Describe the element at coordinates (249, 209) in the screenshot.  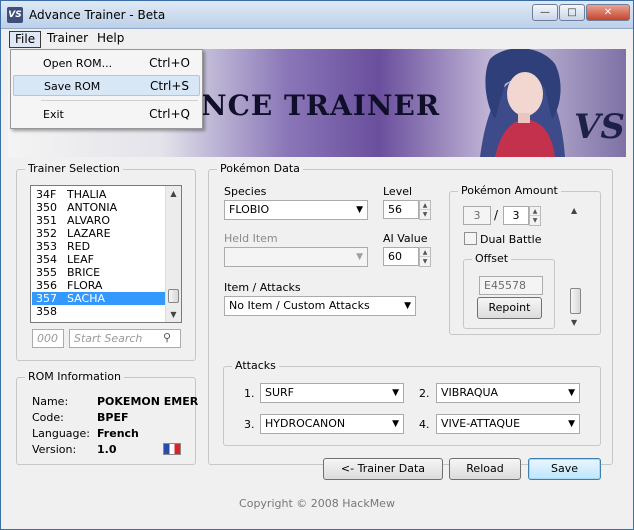
I see `species-value: FLOBIO` at that location.